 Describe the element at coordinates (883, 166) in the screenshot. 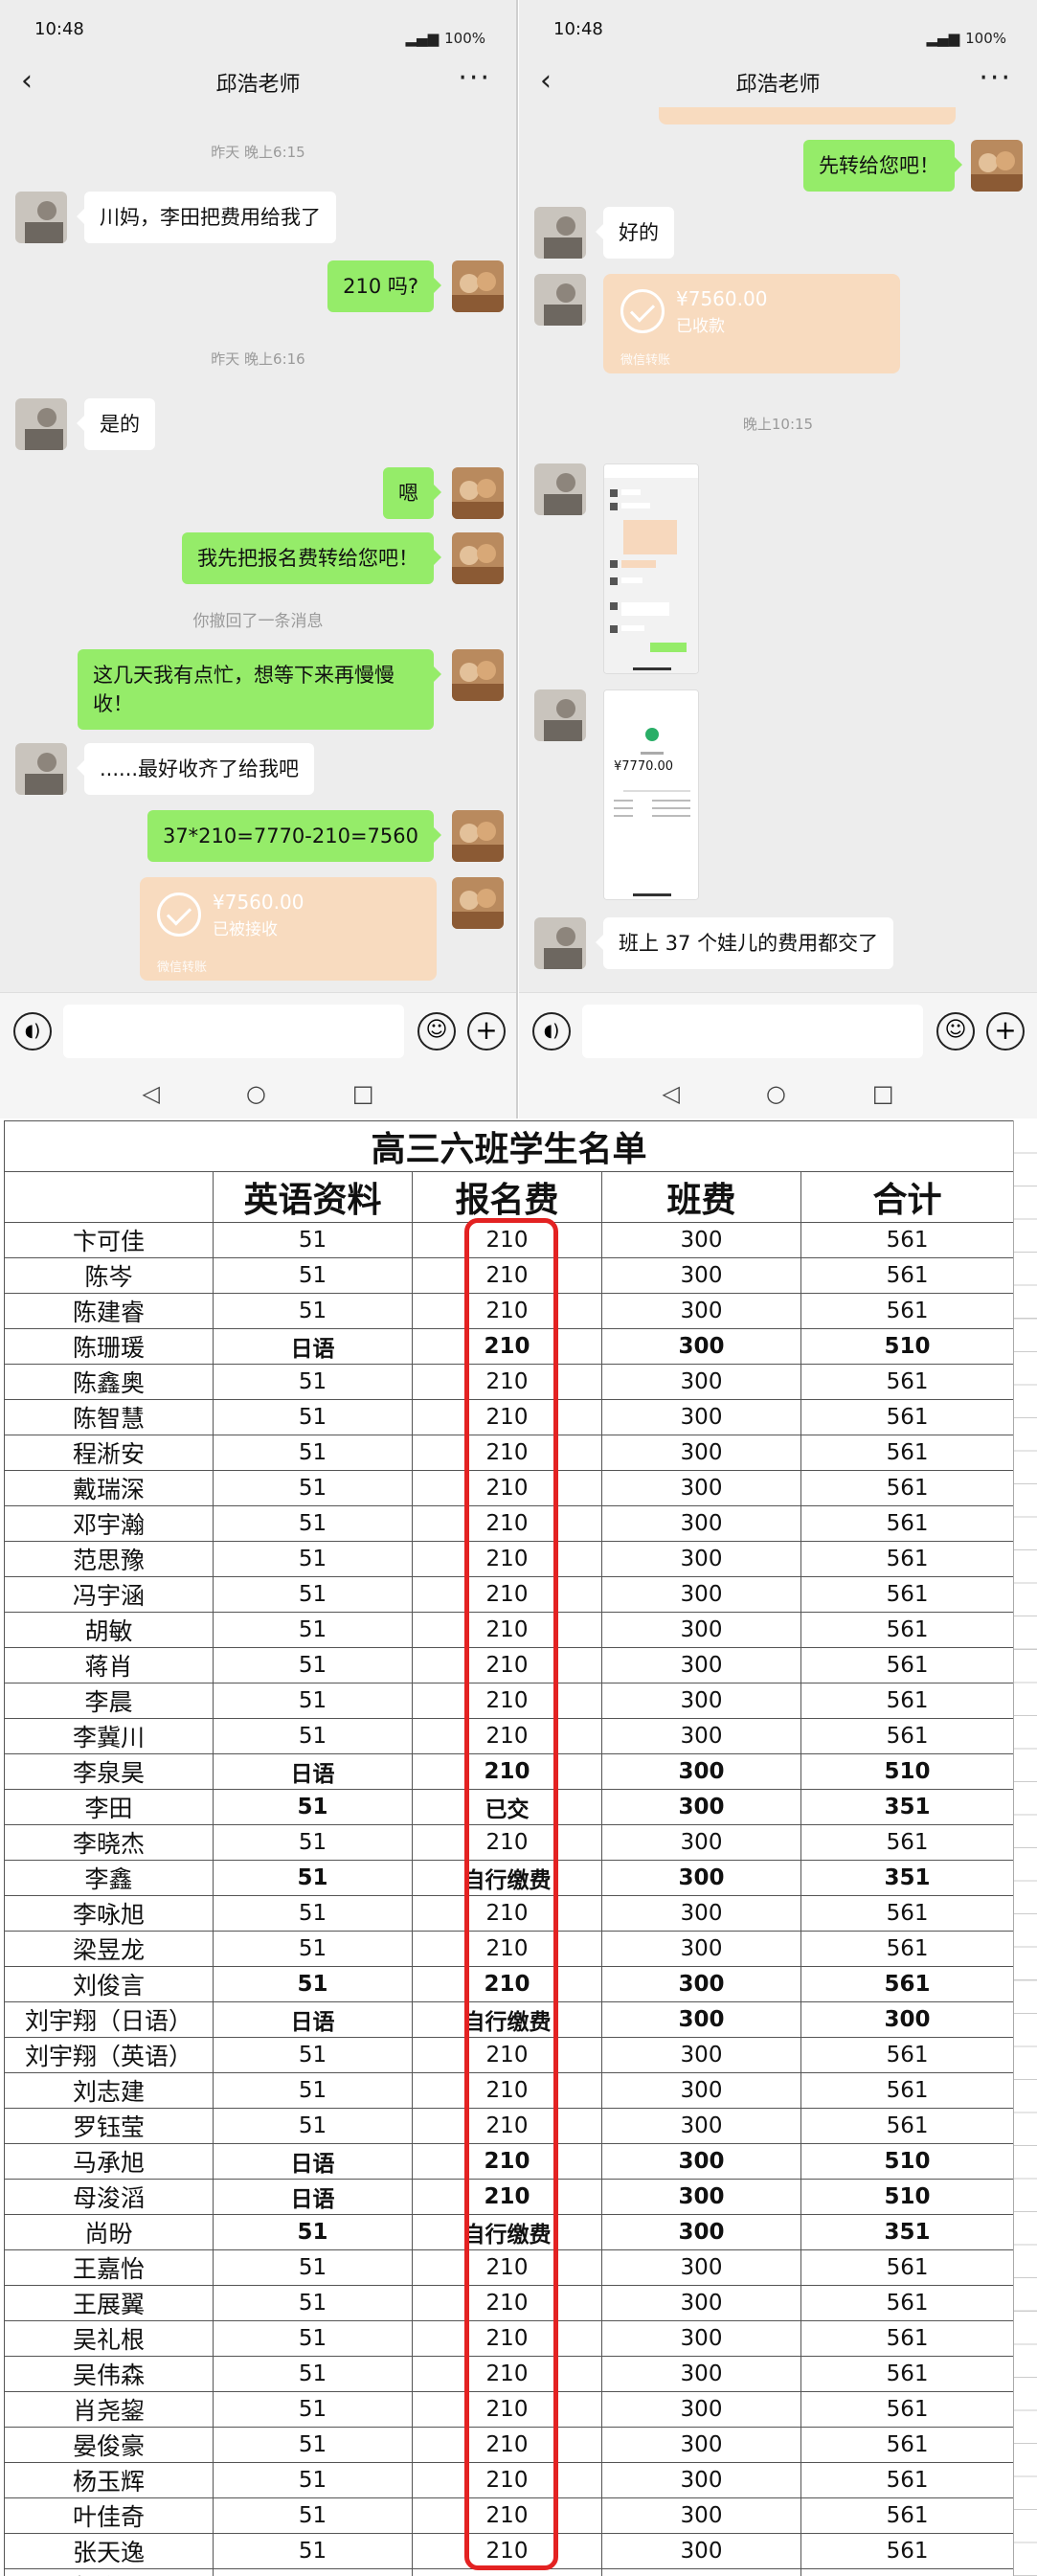

I see `message-bubble: 先转给您吧！` at that location.